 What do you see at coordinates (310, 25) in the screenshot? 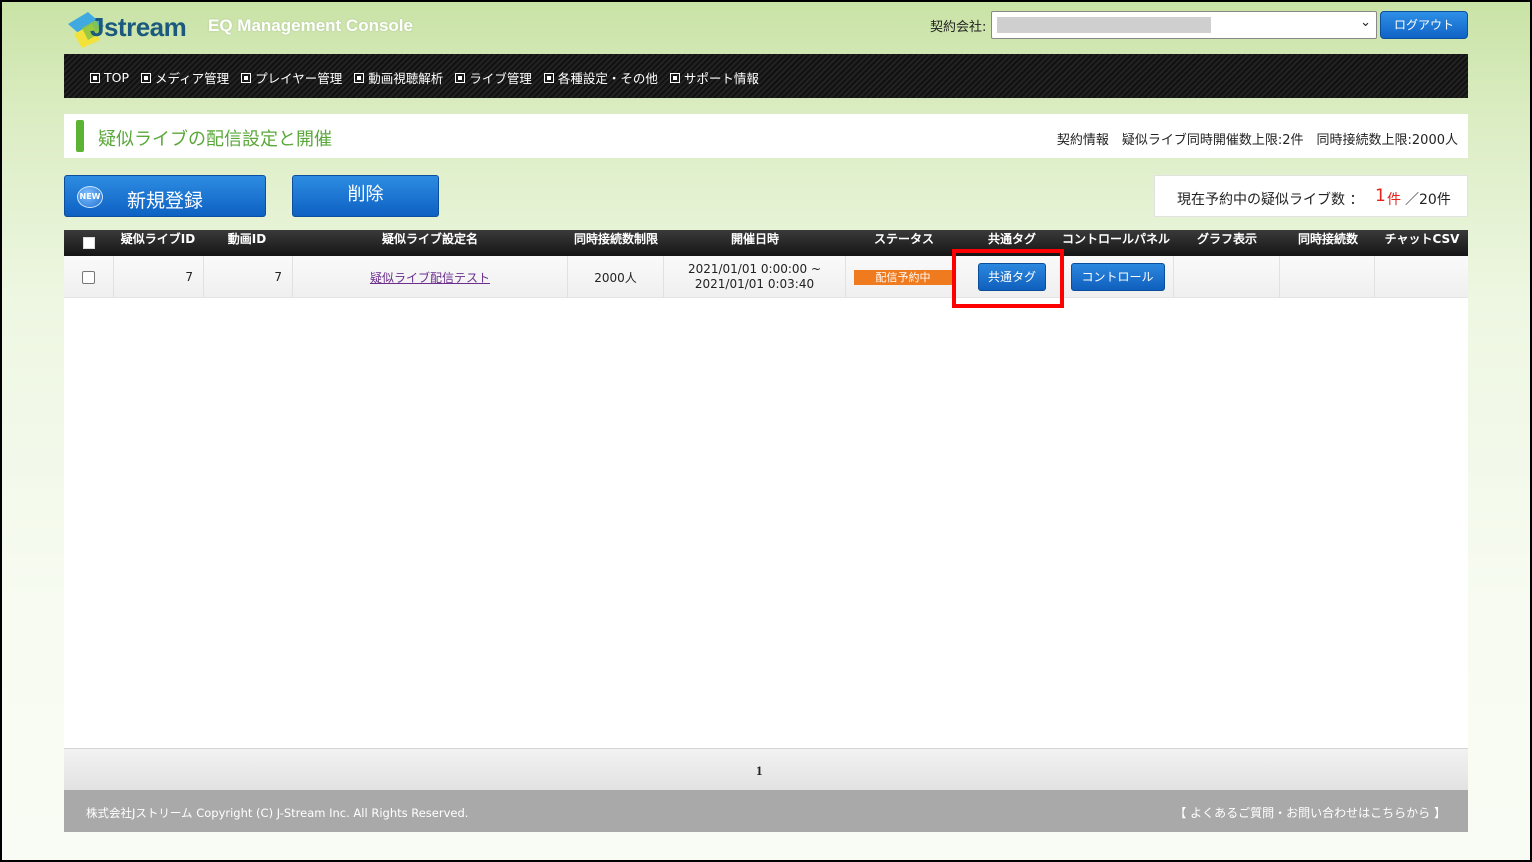
I see `console-title: EQ Management Console` at bounding box center [310, 25].